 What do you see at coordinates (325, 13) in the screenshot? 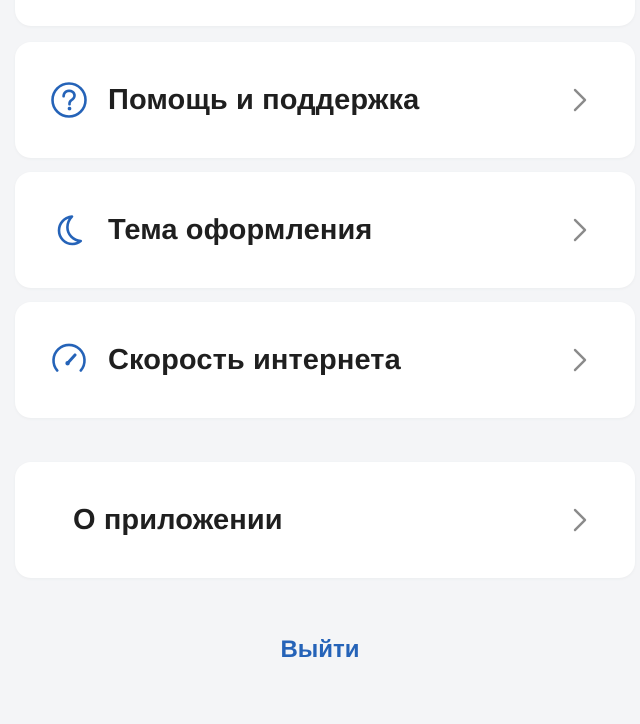
I see `menu-card-partial` at bounding box center [325, 13].